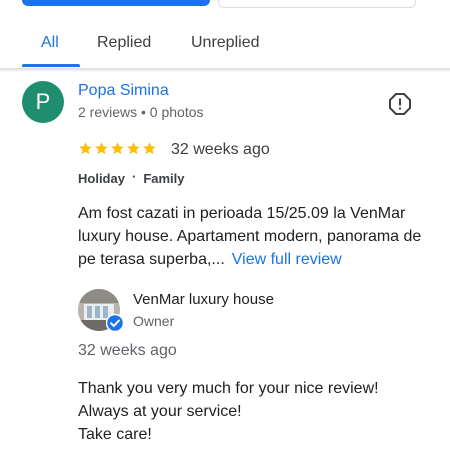 The image size is (450, 450). I want to click on reviewer-name: Popa Simina, so click(123, 91).